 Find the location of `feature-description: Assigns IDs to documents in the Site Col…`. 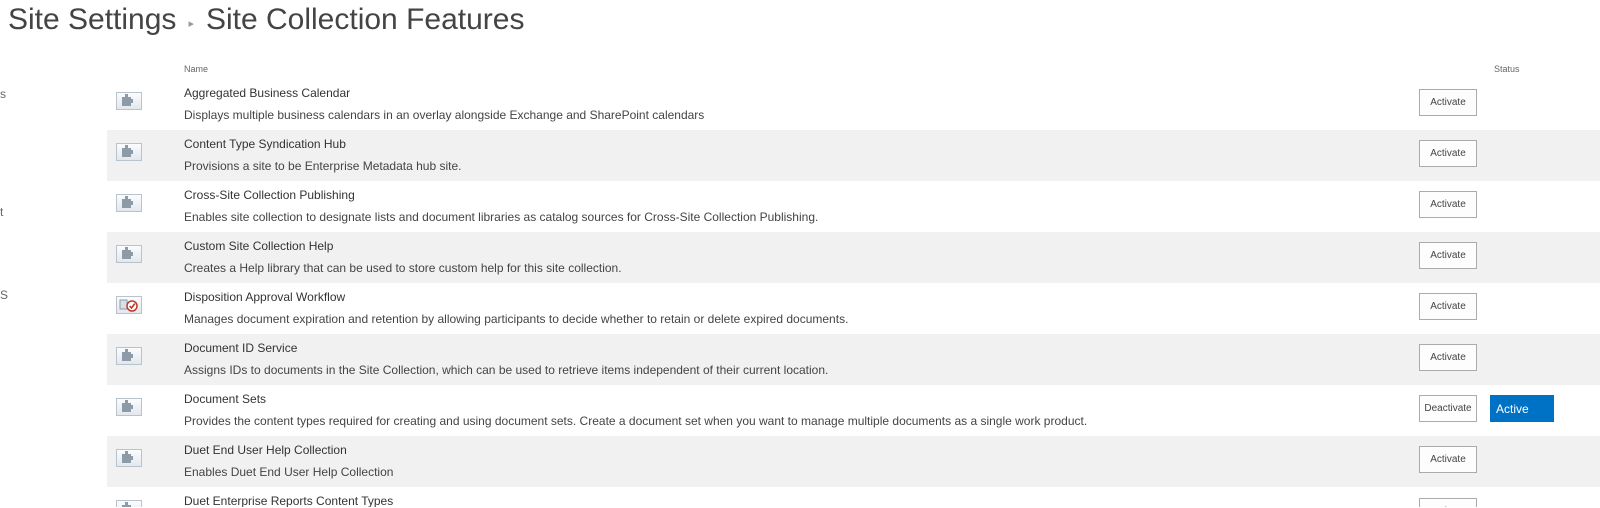

feature-description: Assigns IDs to documents in the Site Col… is located at coordinates (506, 370).